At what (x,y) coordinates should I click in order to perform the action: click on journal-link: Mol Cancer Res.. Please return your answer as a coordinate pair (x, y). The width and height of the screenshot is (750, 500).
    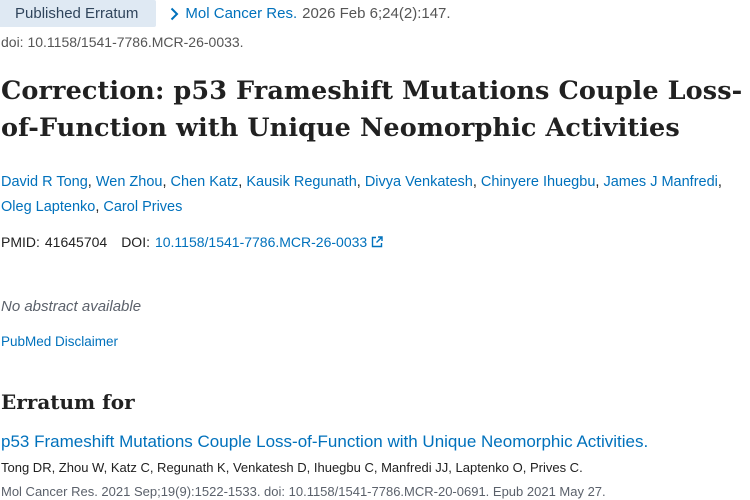
    Looking at the image, I should click on (241, 13).